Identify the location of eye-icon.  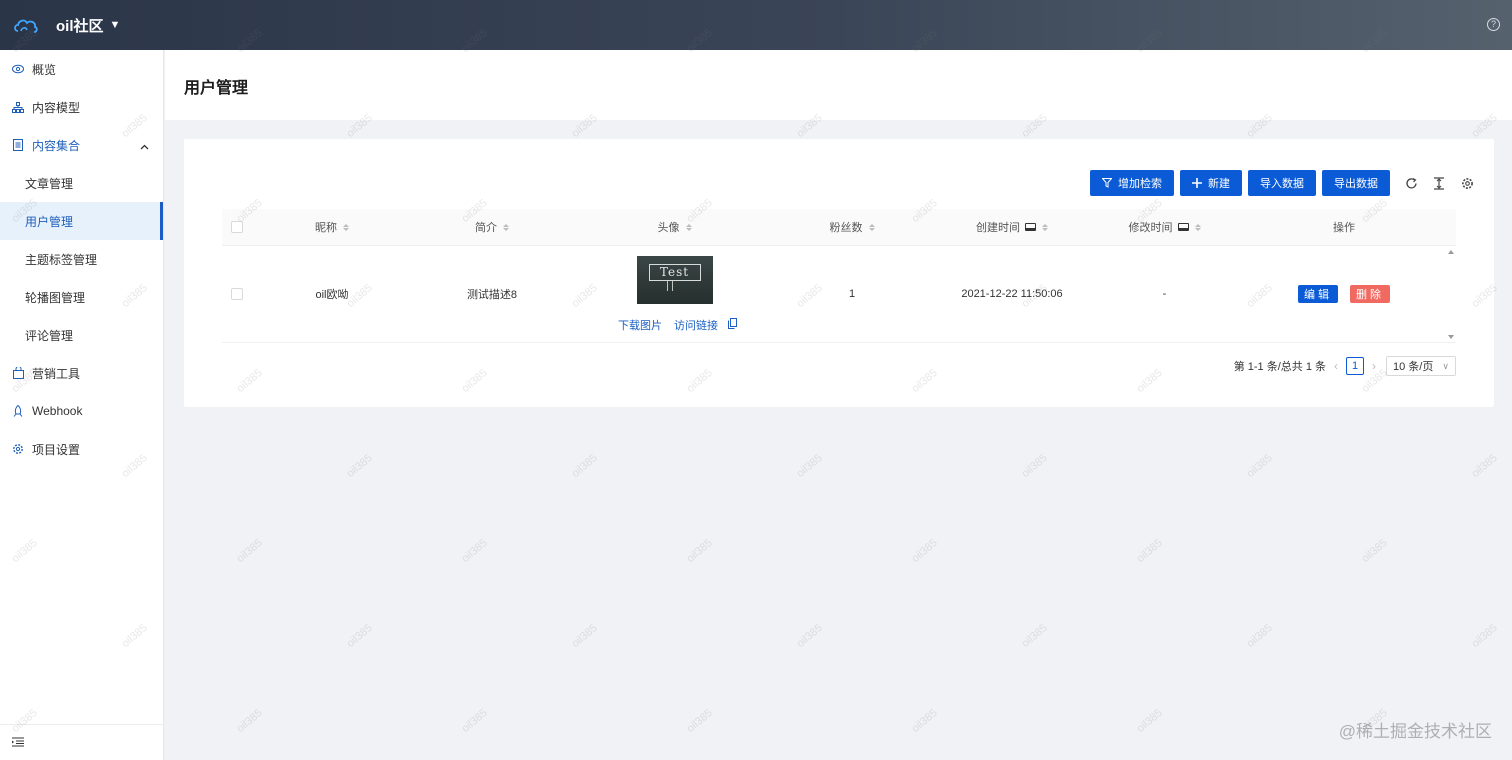
(18, 69).